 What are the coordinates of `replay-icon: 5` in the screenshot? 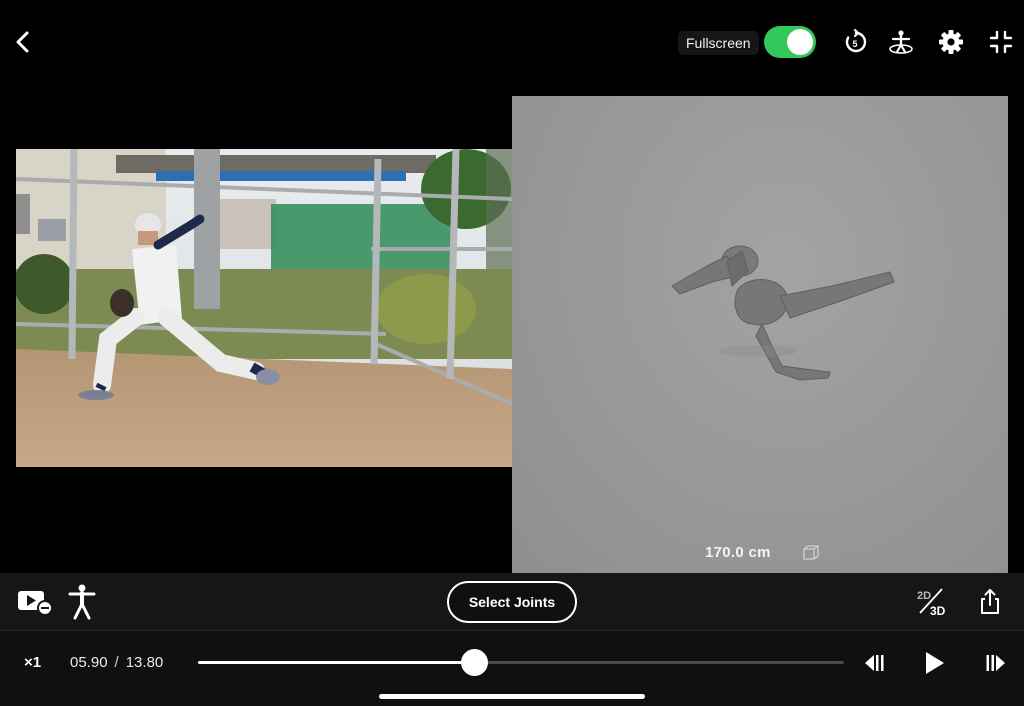 It's located at (856, 41).